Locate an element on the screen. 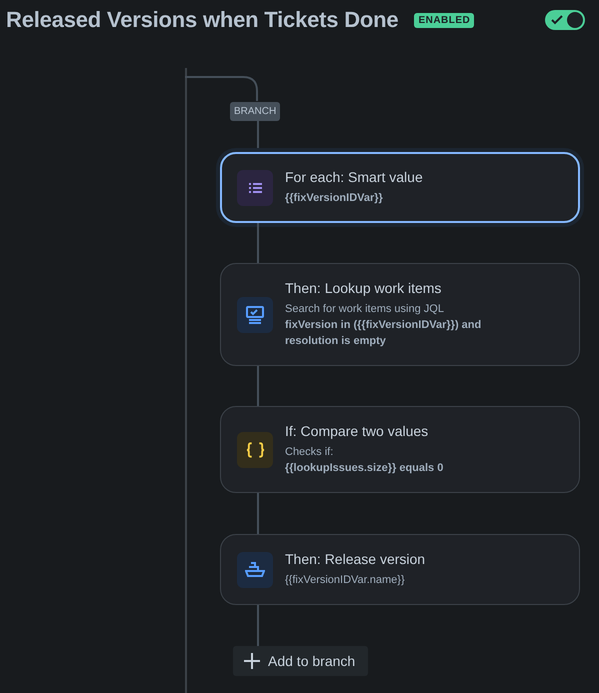 This screenshot has height=693, width=599. branch-label: BRANCH is located at coordinates (255, 111).